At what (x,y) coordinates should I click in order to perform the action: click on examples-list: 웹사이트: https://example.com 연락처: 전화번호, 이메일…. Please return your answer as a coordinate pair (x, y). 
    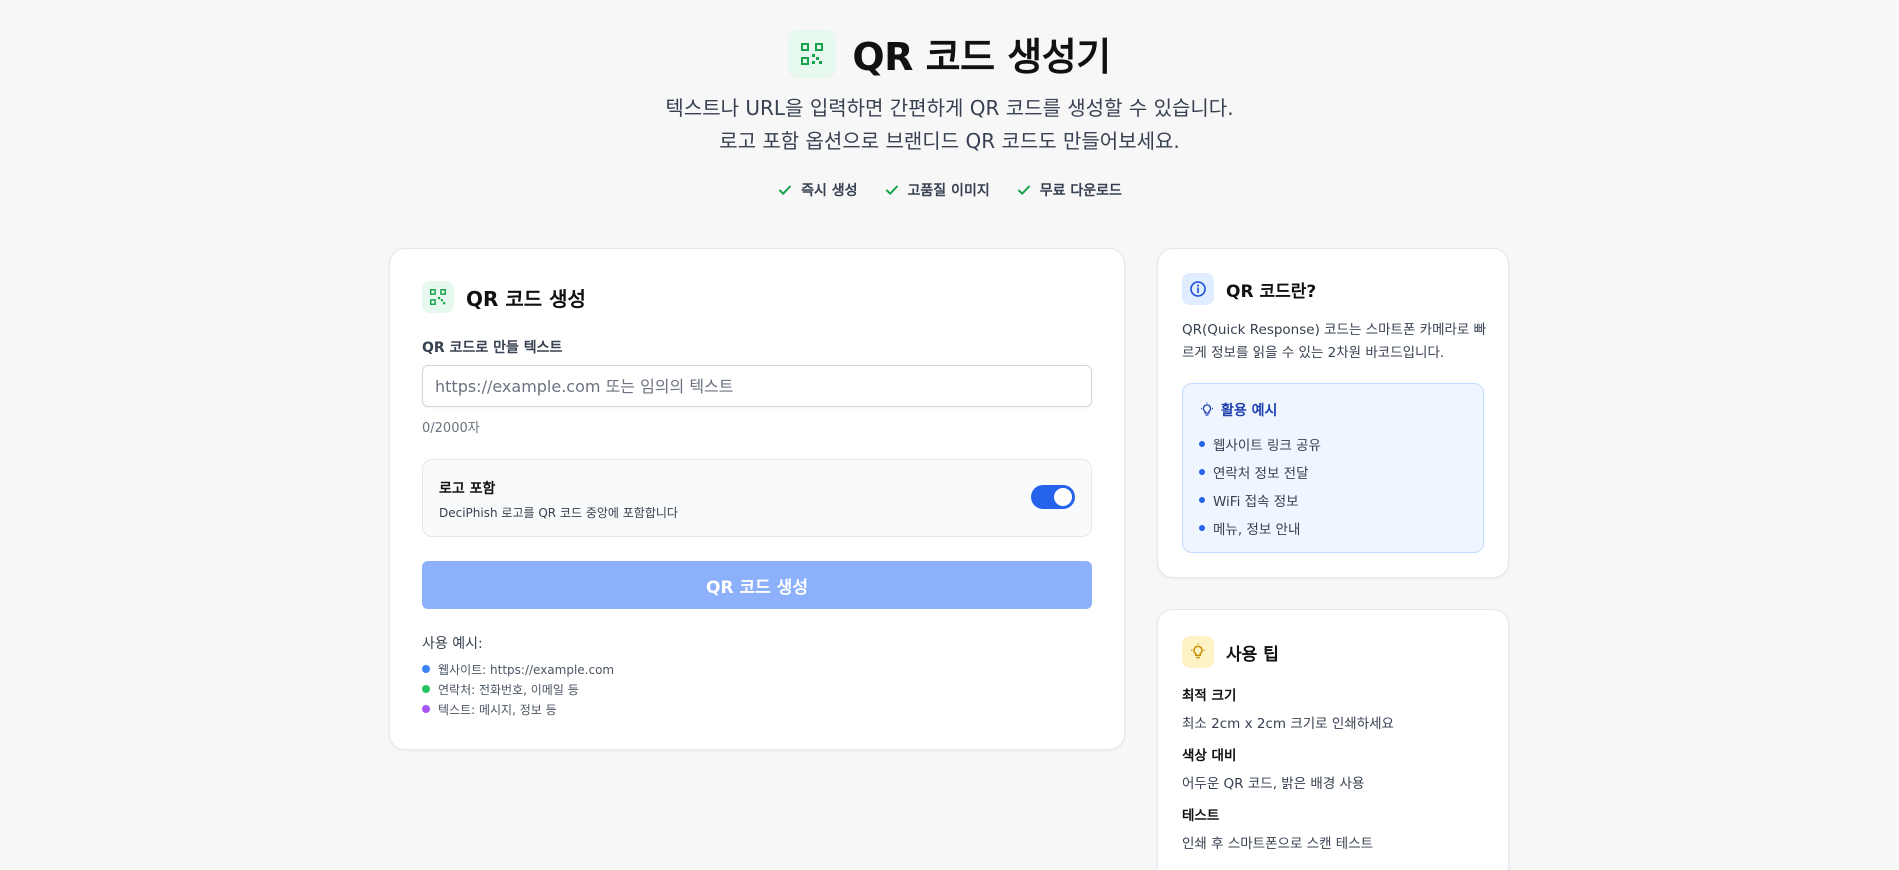
    Looking at the image, I should click on (518, 689).